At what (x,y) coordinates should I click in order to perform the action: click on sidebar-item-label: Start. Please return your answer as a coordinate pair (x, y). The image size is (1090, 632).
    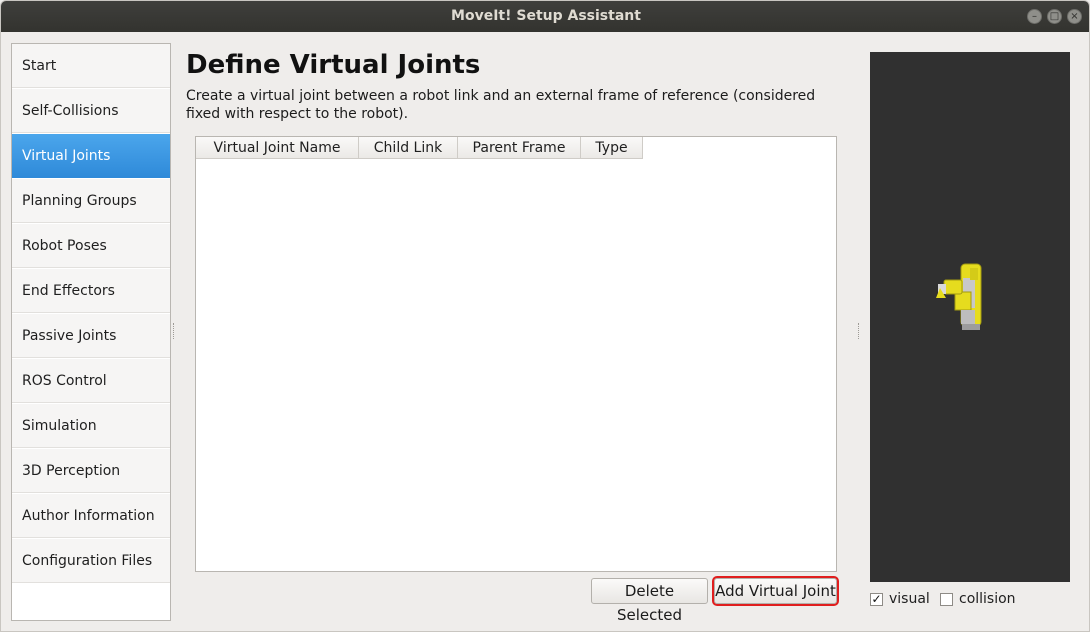
    Looking at the image, I should click on (39, 66).